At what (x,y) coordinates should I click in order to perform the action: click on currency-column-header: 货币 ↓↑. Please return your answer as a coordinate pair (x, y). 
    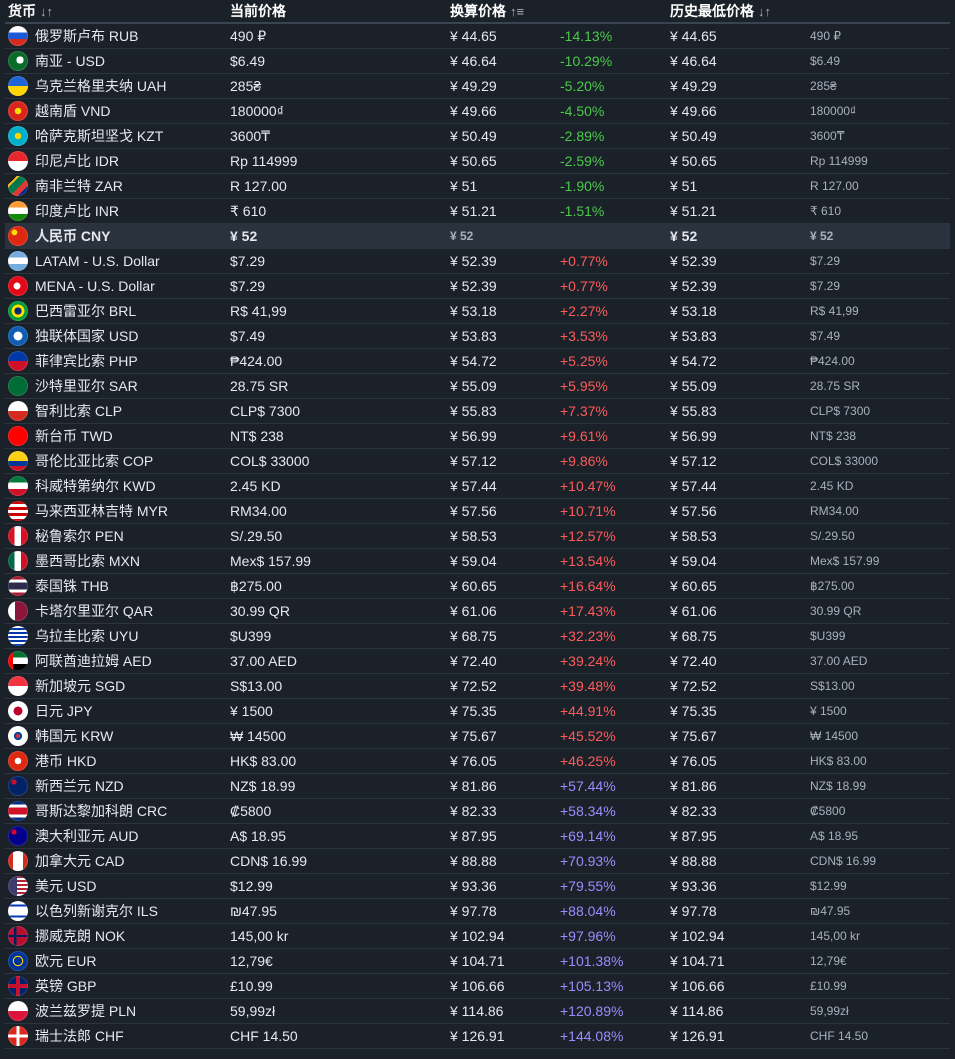
    Looking at the image, I should click on (116, 12).